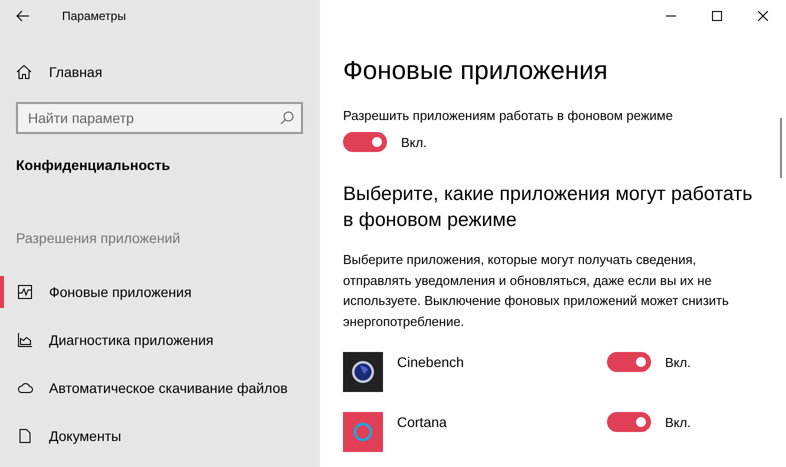 The width and height of the screenshot is (786, 467). I want to click on description-text: Выберите приложения, которые могут получать сведения, отправлять уведомления и обновляться, даже если вы их не используете. Выключение фоновых приложений может снизить энергопотребление., so click(536, 291).